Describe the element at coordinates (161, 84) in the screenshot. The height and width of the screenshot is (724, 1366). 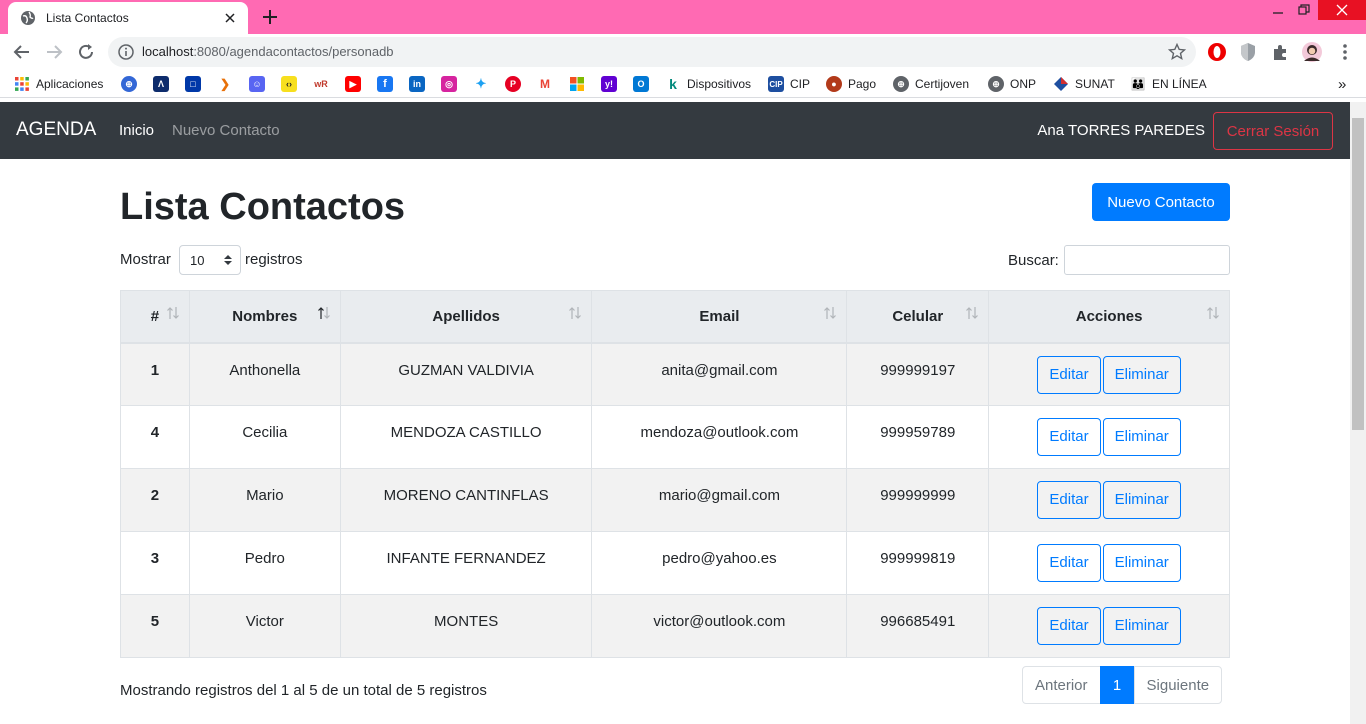
I see `bookmark-a: Λ` at that location.